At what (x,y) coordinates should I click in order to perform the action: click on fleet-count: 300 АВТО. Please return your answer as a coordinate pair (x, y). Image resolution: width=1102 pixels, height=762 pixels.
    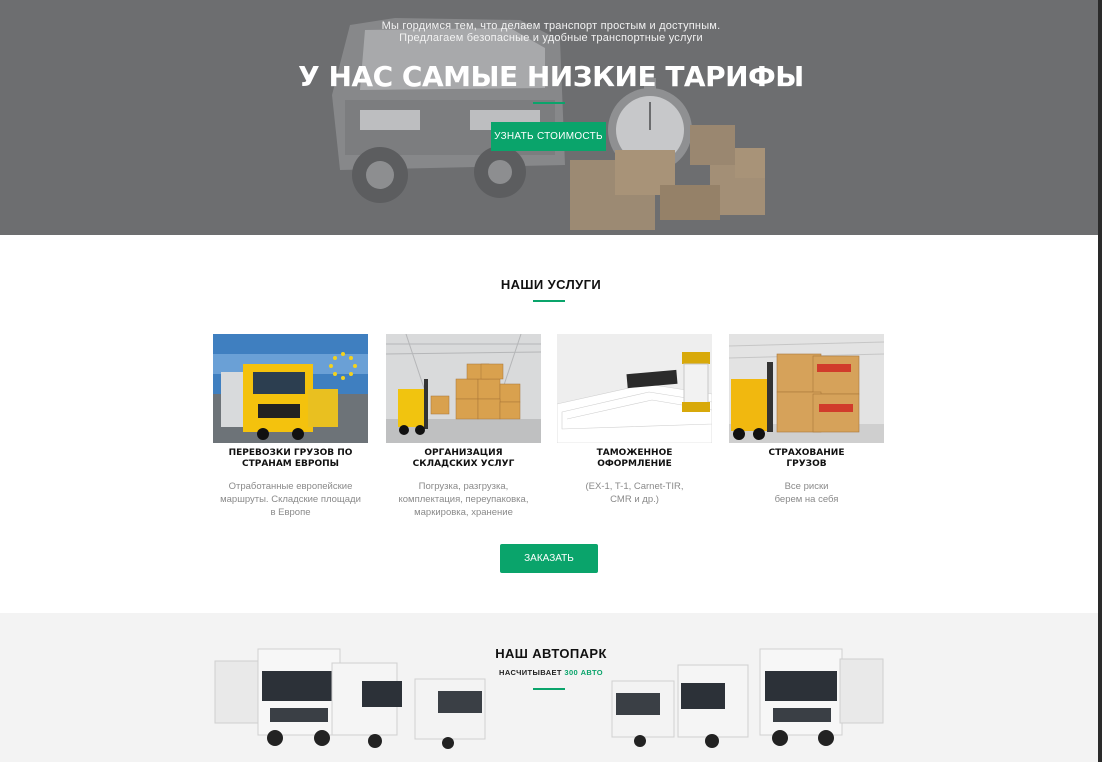
    Looking at the image, I should click on (583, 672).